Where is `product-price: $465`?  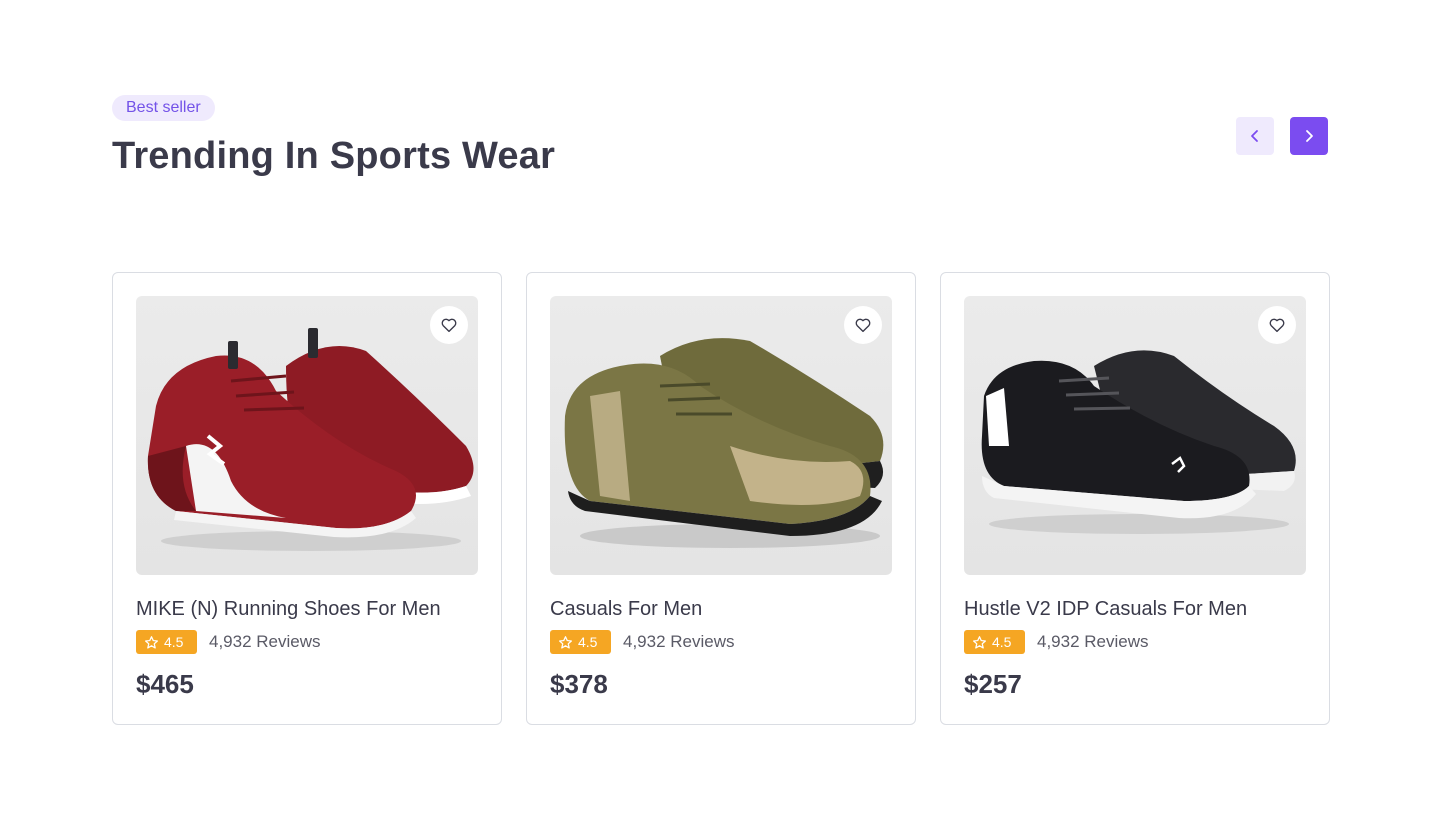 product-price: $465 is located at coordinates (165, 684).